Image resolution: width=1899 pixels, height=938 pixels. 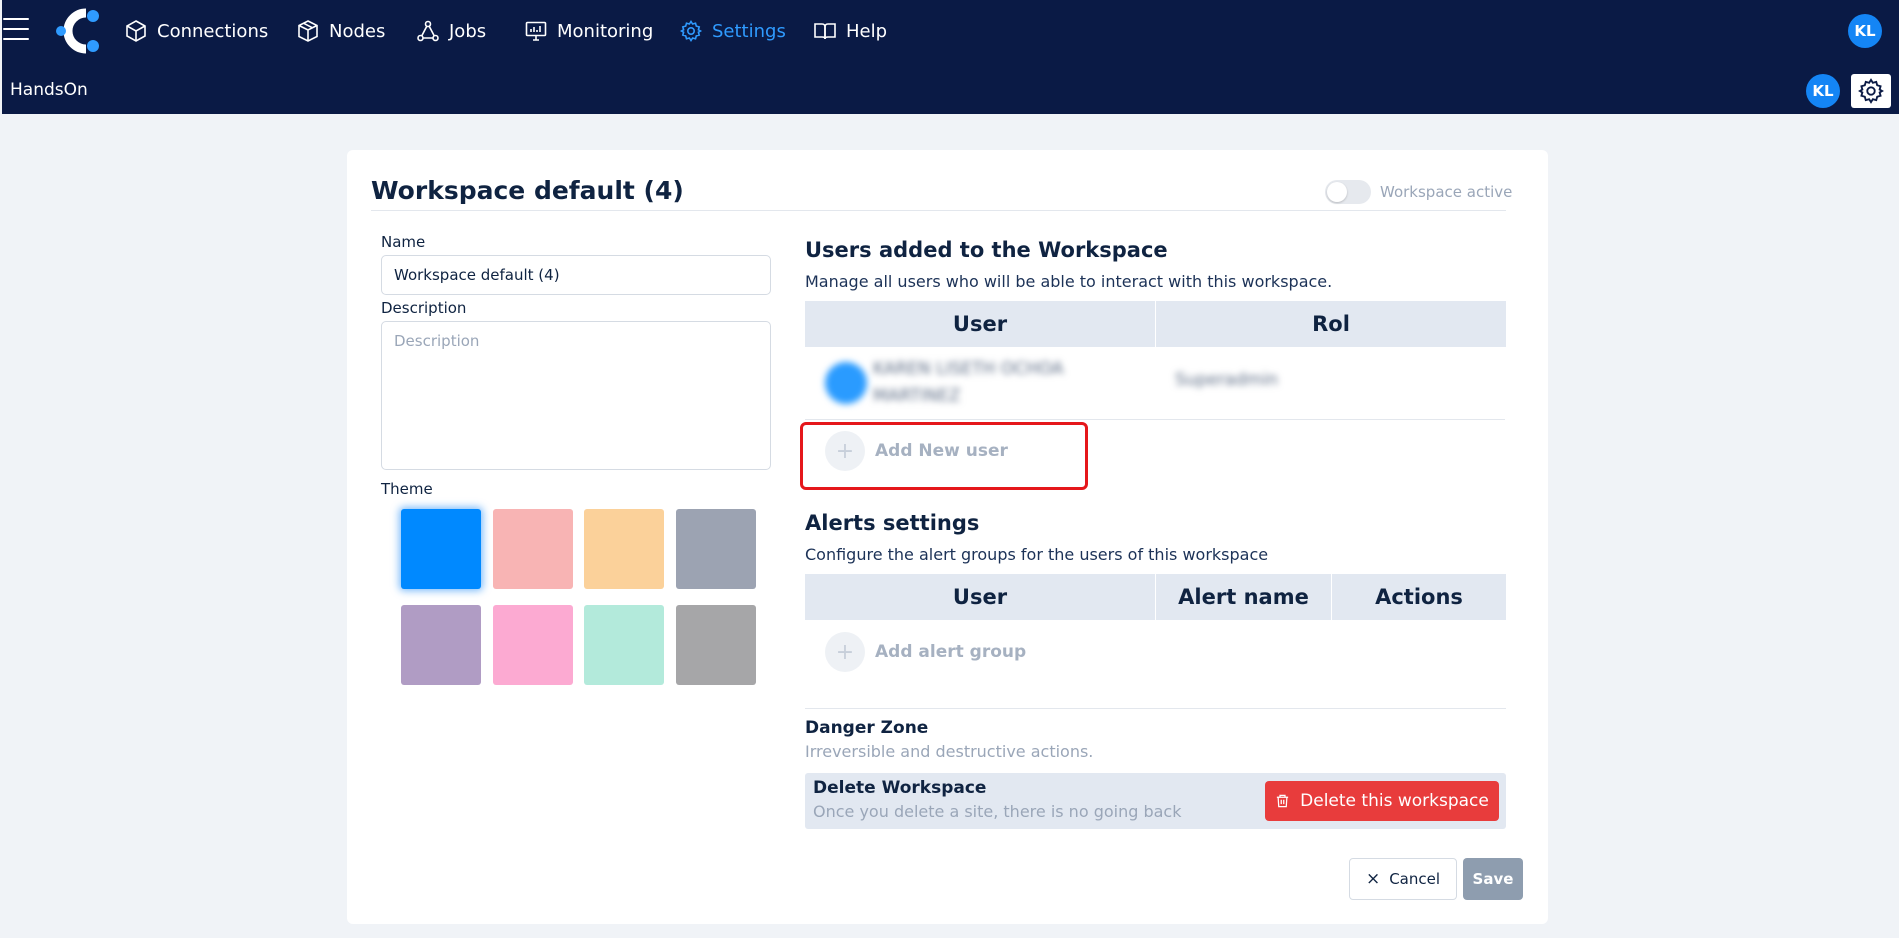 What do you see at coordinates (16, 29) in the screenshot?
I see `hamburger-menu-icon` at bounding box center [16, 29].